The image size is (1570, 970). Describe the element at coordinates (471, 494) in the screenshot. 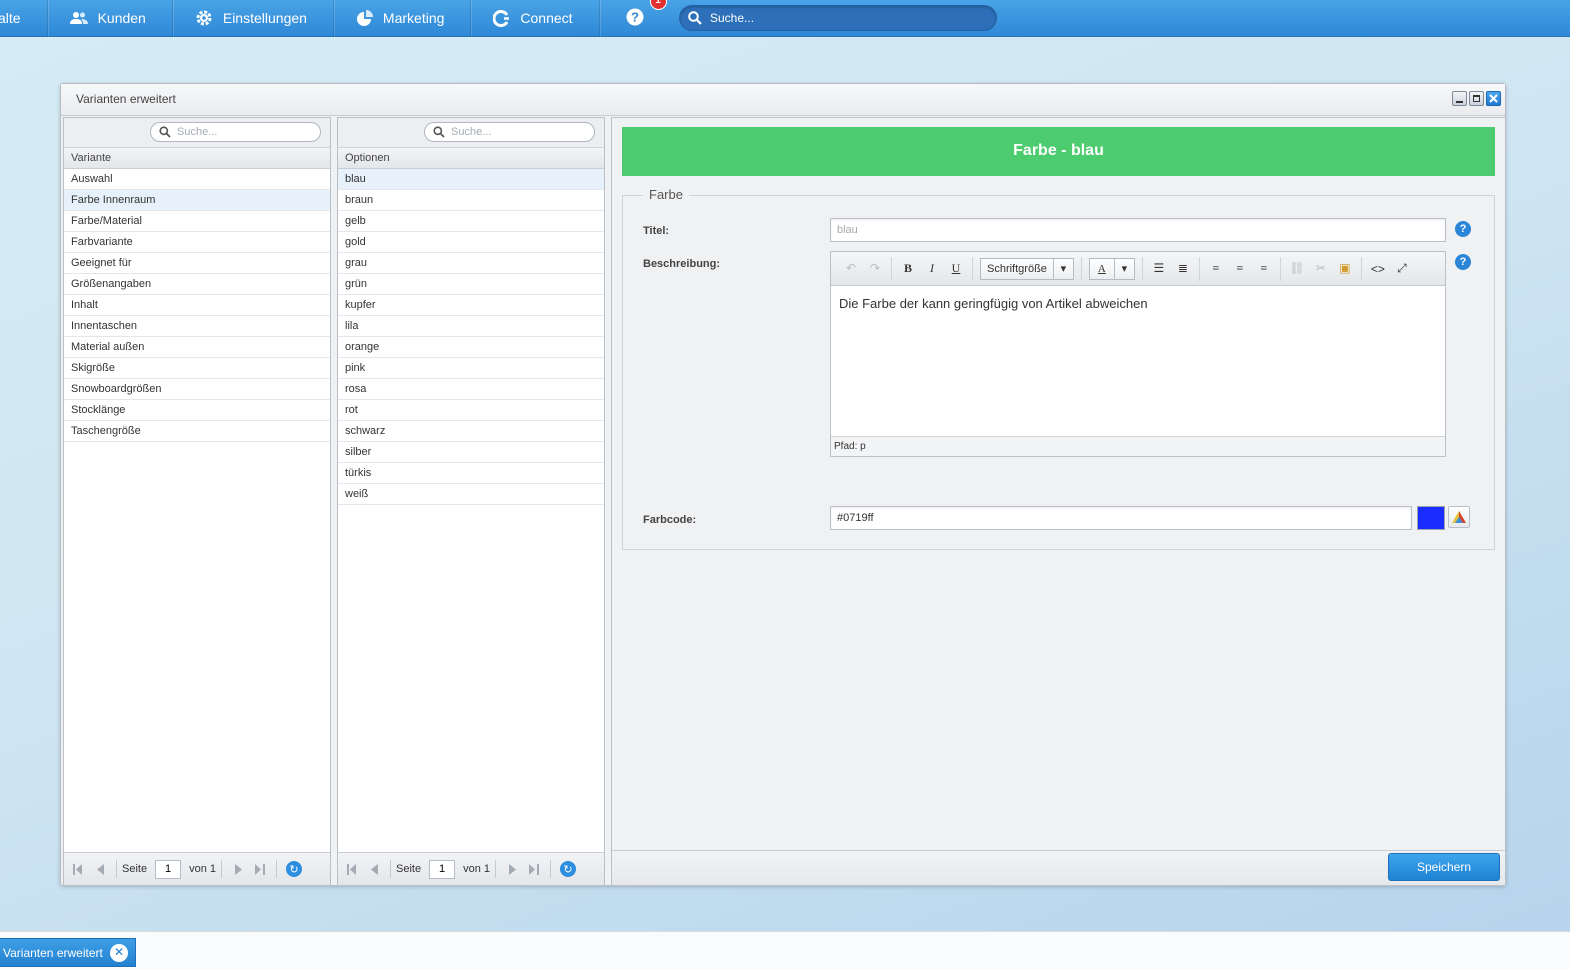

I see `table-row: weiß` at that location.